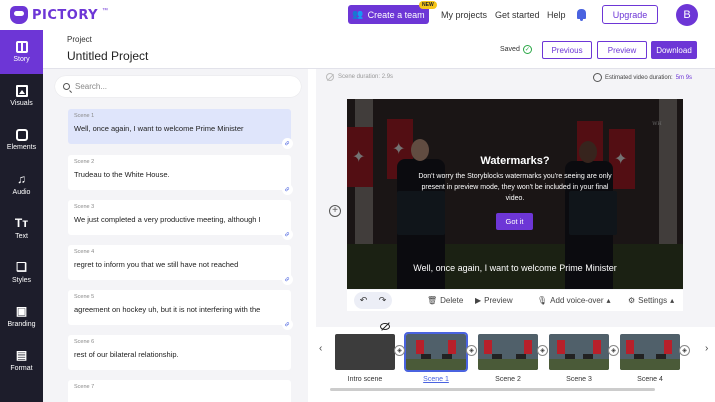  I want to click on sidebar-item-styles: ❏ Styles, so click(21, 272).